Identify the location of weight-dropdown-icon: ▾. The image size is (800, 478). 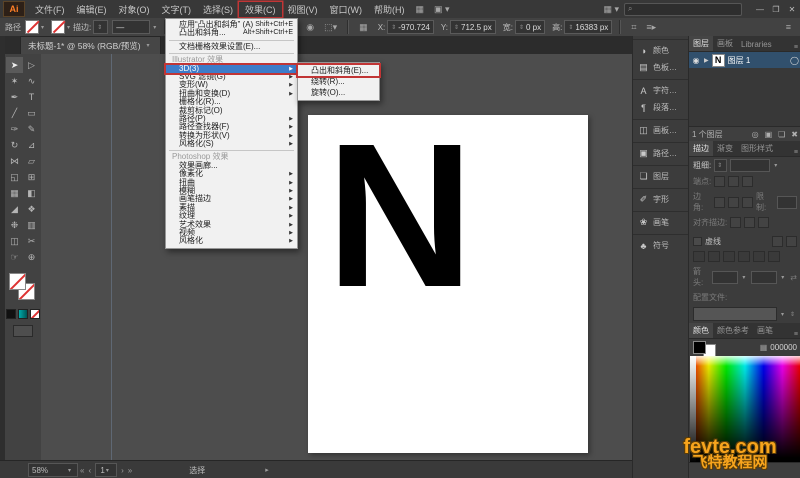
(775, 165).